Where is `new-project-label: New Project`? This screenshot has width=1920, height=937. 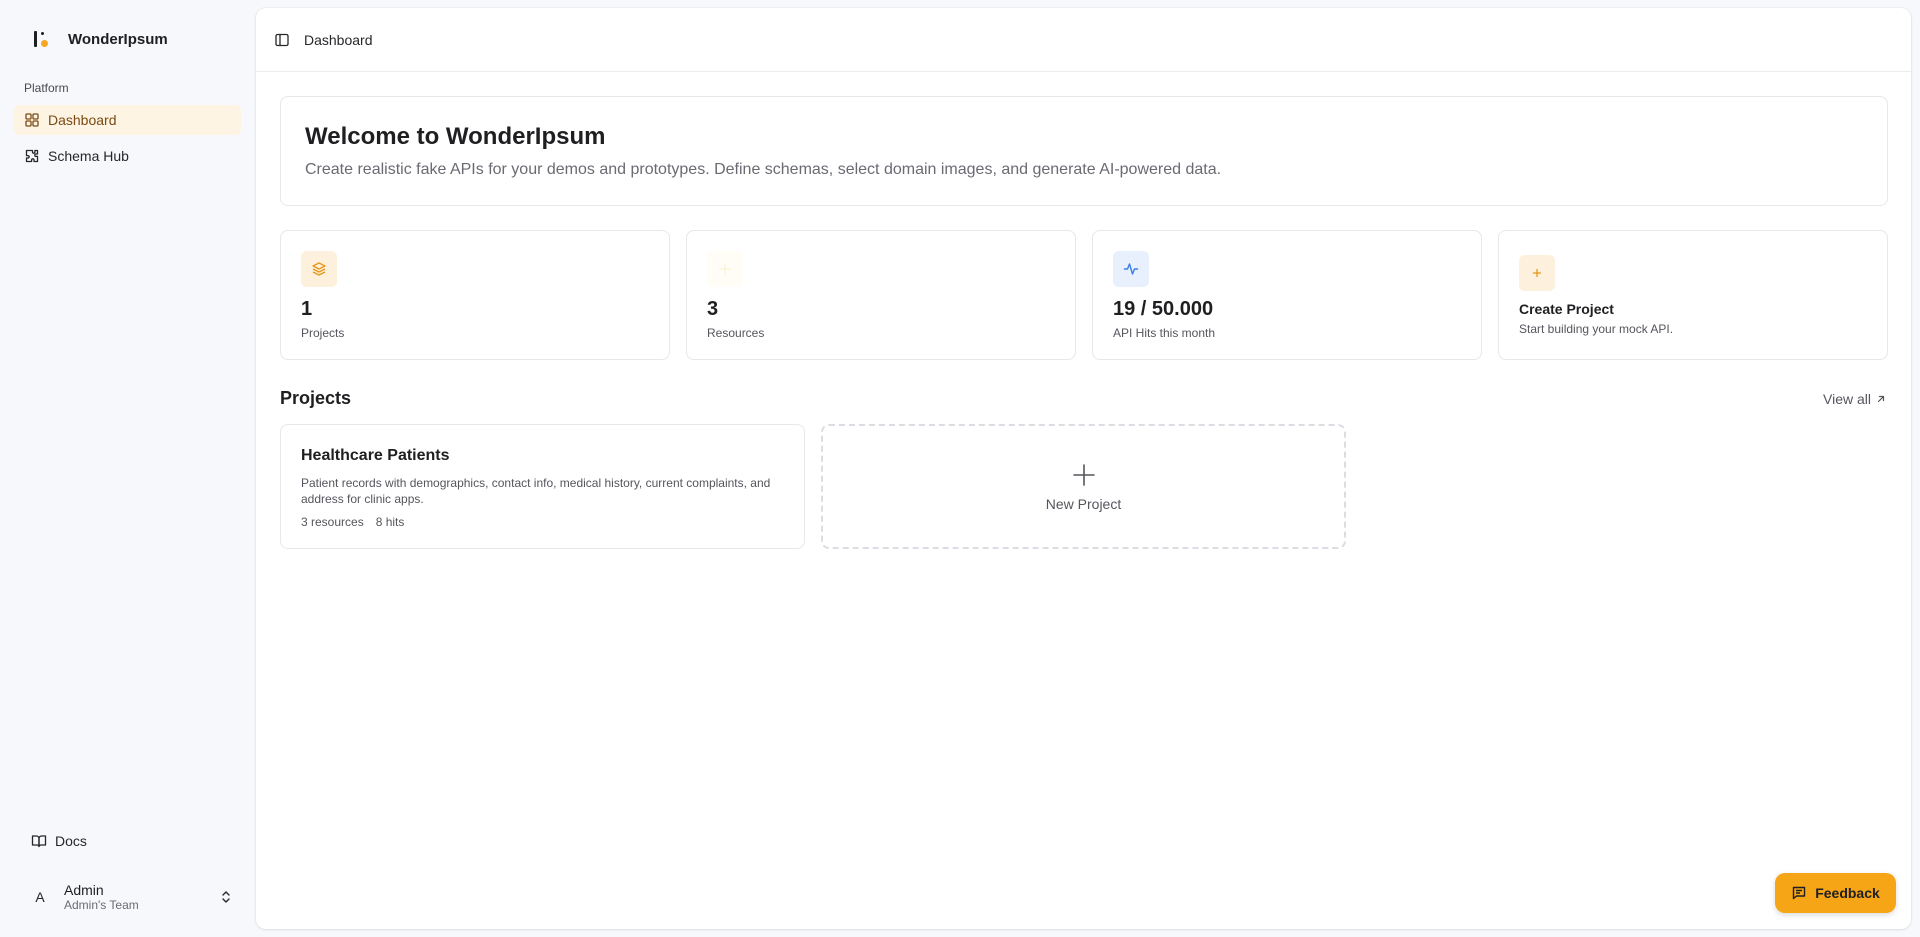 new-project-label: New Project is located at coordinates (1083, 503).